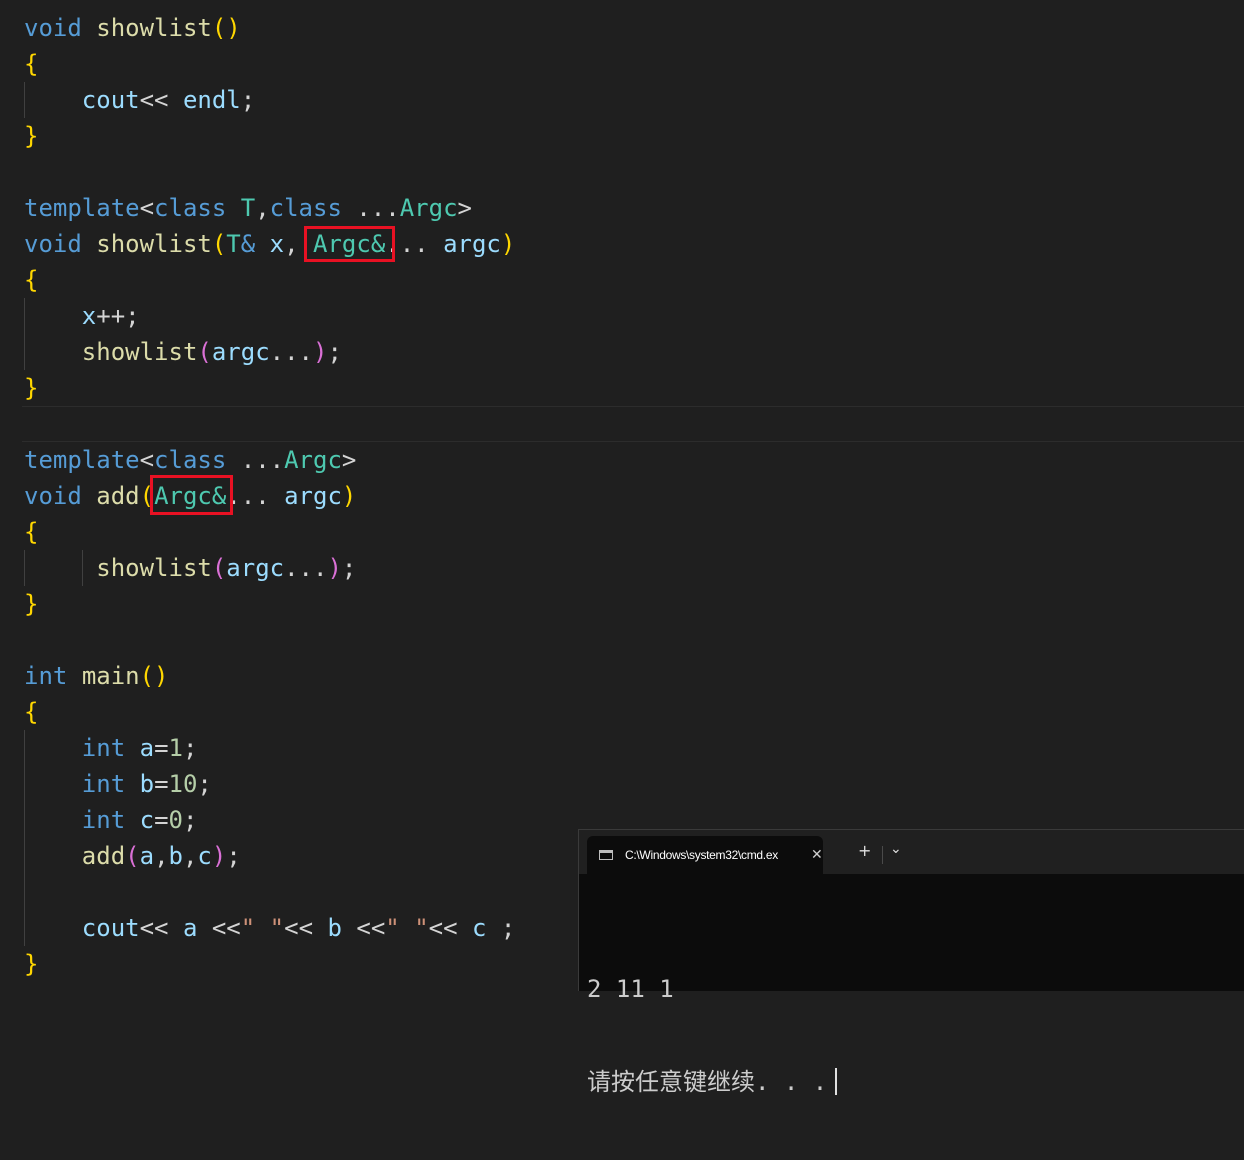 The height and width of the screenshot is (1160, 1244). What do you see at coordinates (836, 1081) in the screenshot?
I see `text-cursor` at bounding box center [836, 1081].